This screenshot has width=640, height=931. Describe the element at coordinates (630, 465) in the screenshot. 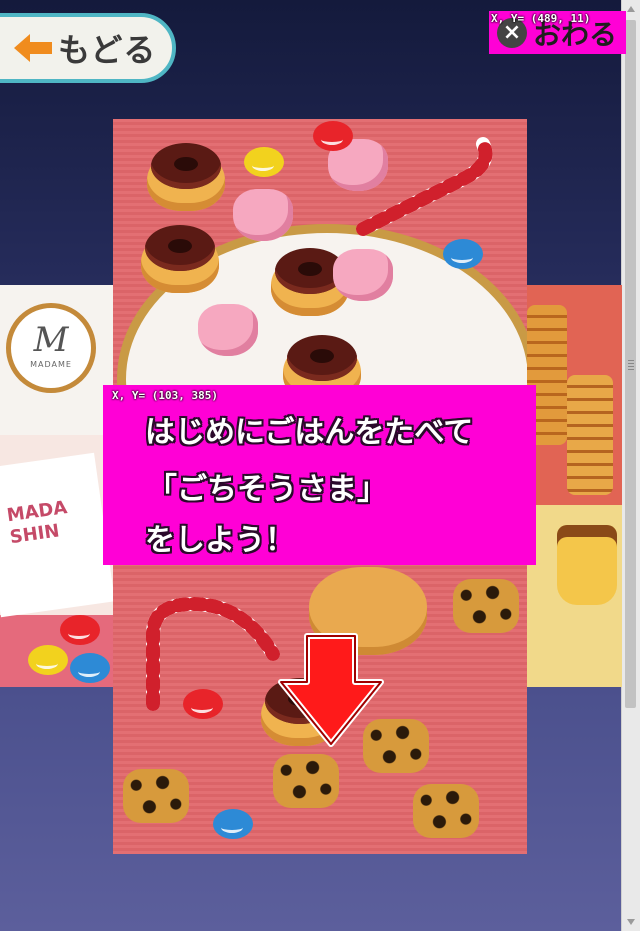

I see `scrollbar` at that location.